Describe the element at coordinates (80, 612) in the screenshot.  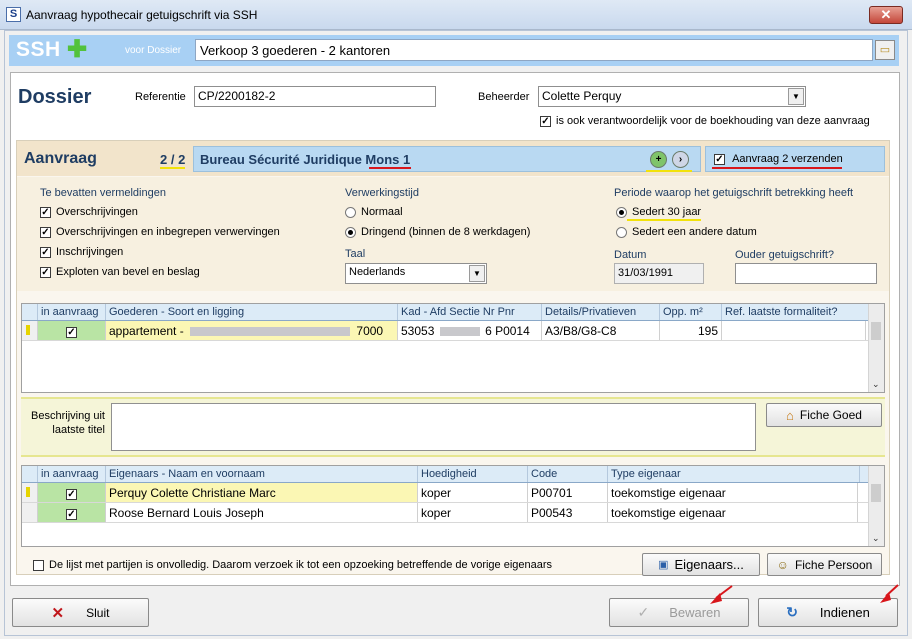
I see `sluit-button: ✕ Sluit` at that location.